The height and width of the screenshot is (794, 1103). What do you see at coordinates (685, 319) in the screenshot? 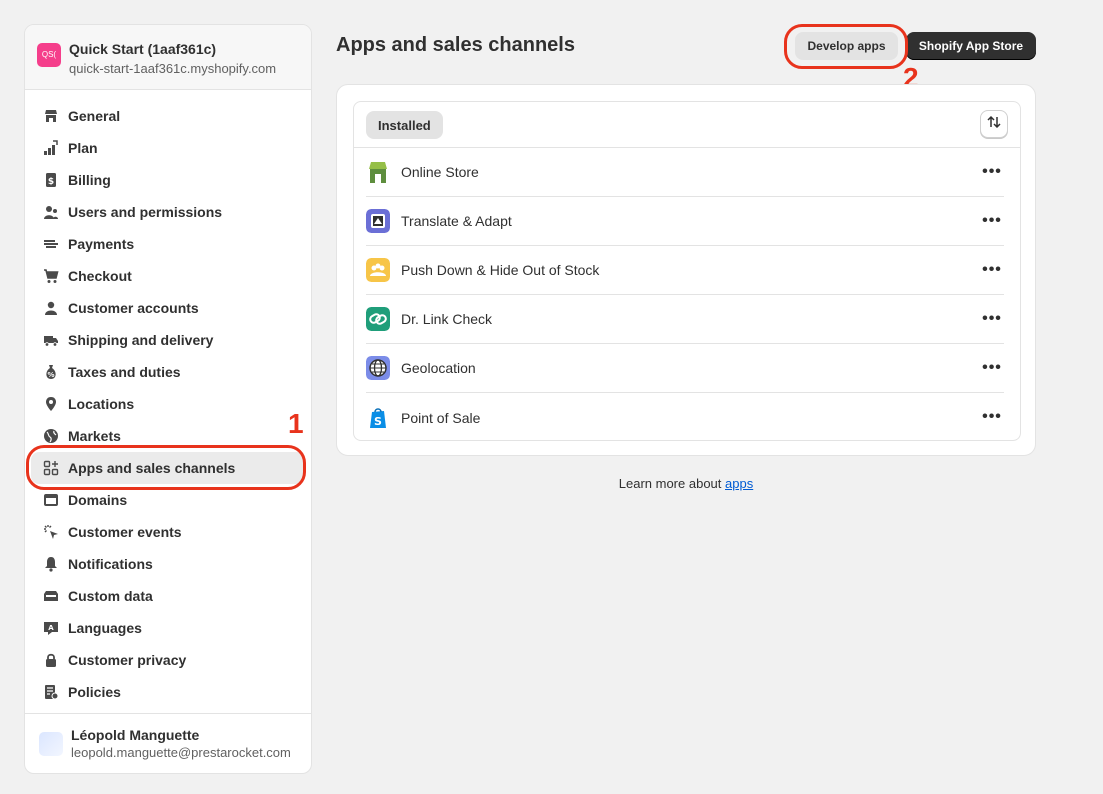
I see `app-row-link-check: Dr. Link Check •••` at bounding box center [685, 319].